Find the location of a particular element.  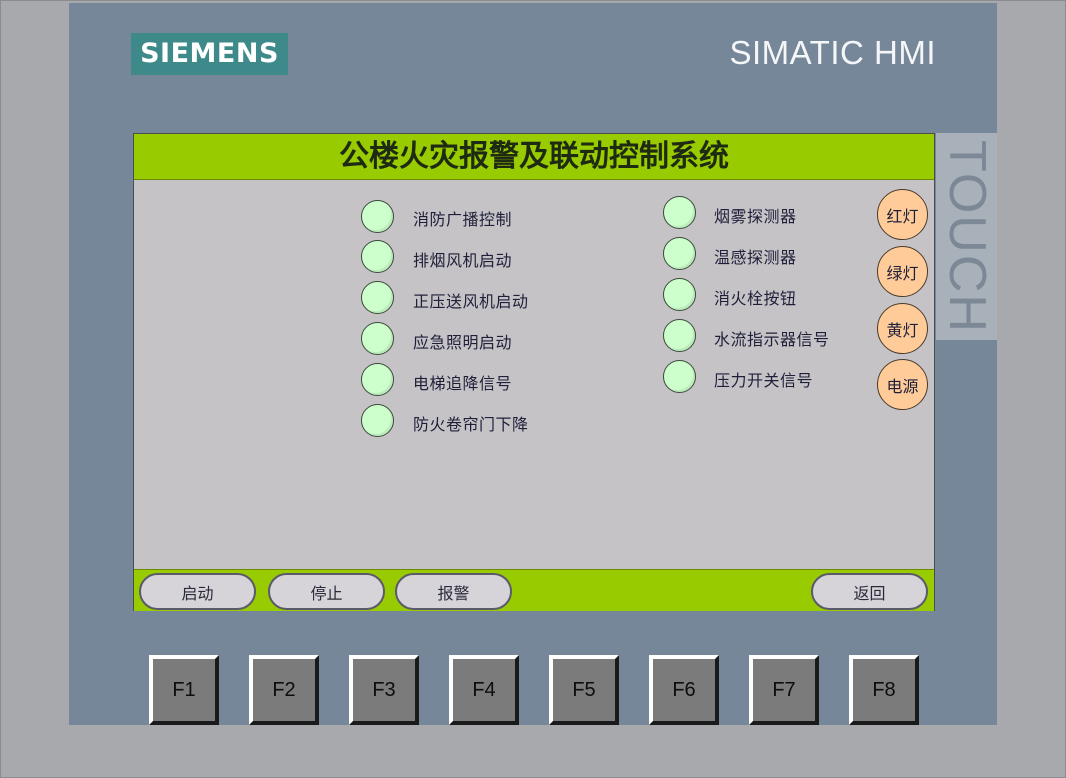

function-key-f1: F1 is located at coordinates (184, 690).